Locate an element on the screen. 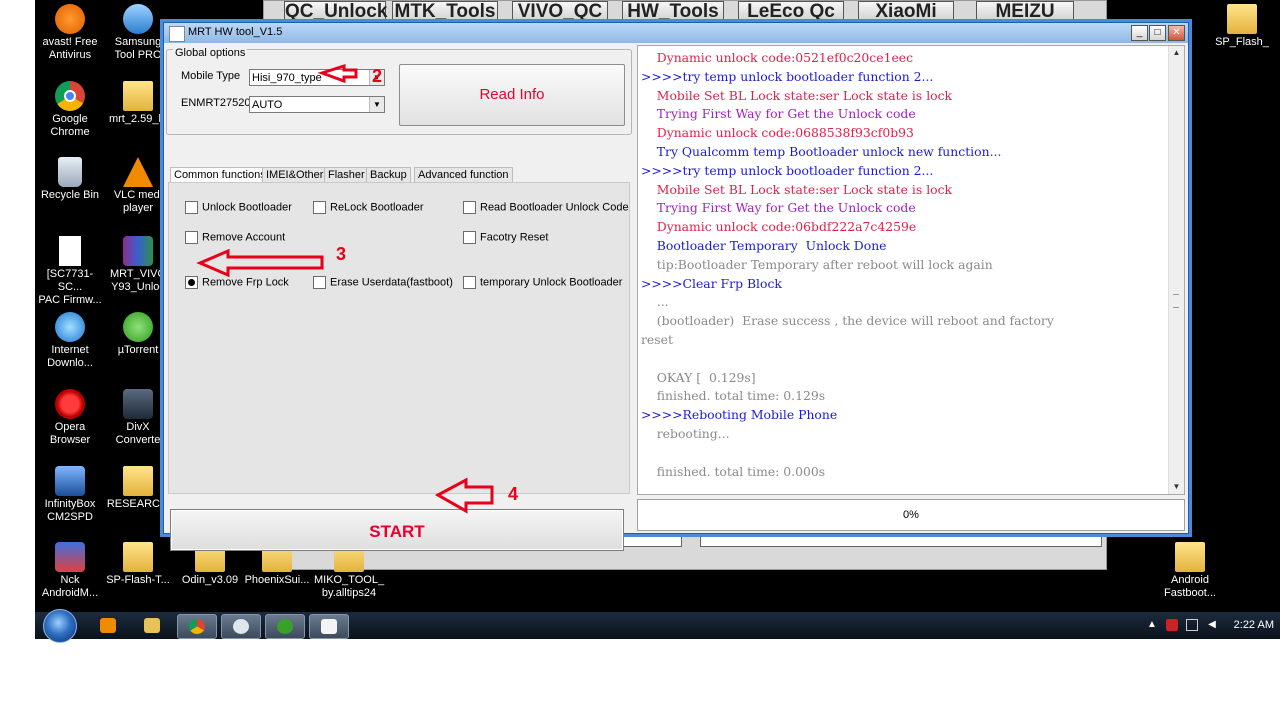 The width and height of the screenshot is (1280, 720). taskbar-chrome is located at coordinates (197, 626).